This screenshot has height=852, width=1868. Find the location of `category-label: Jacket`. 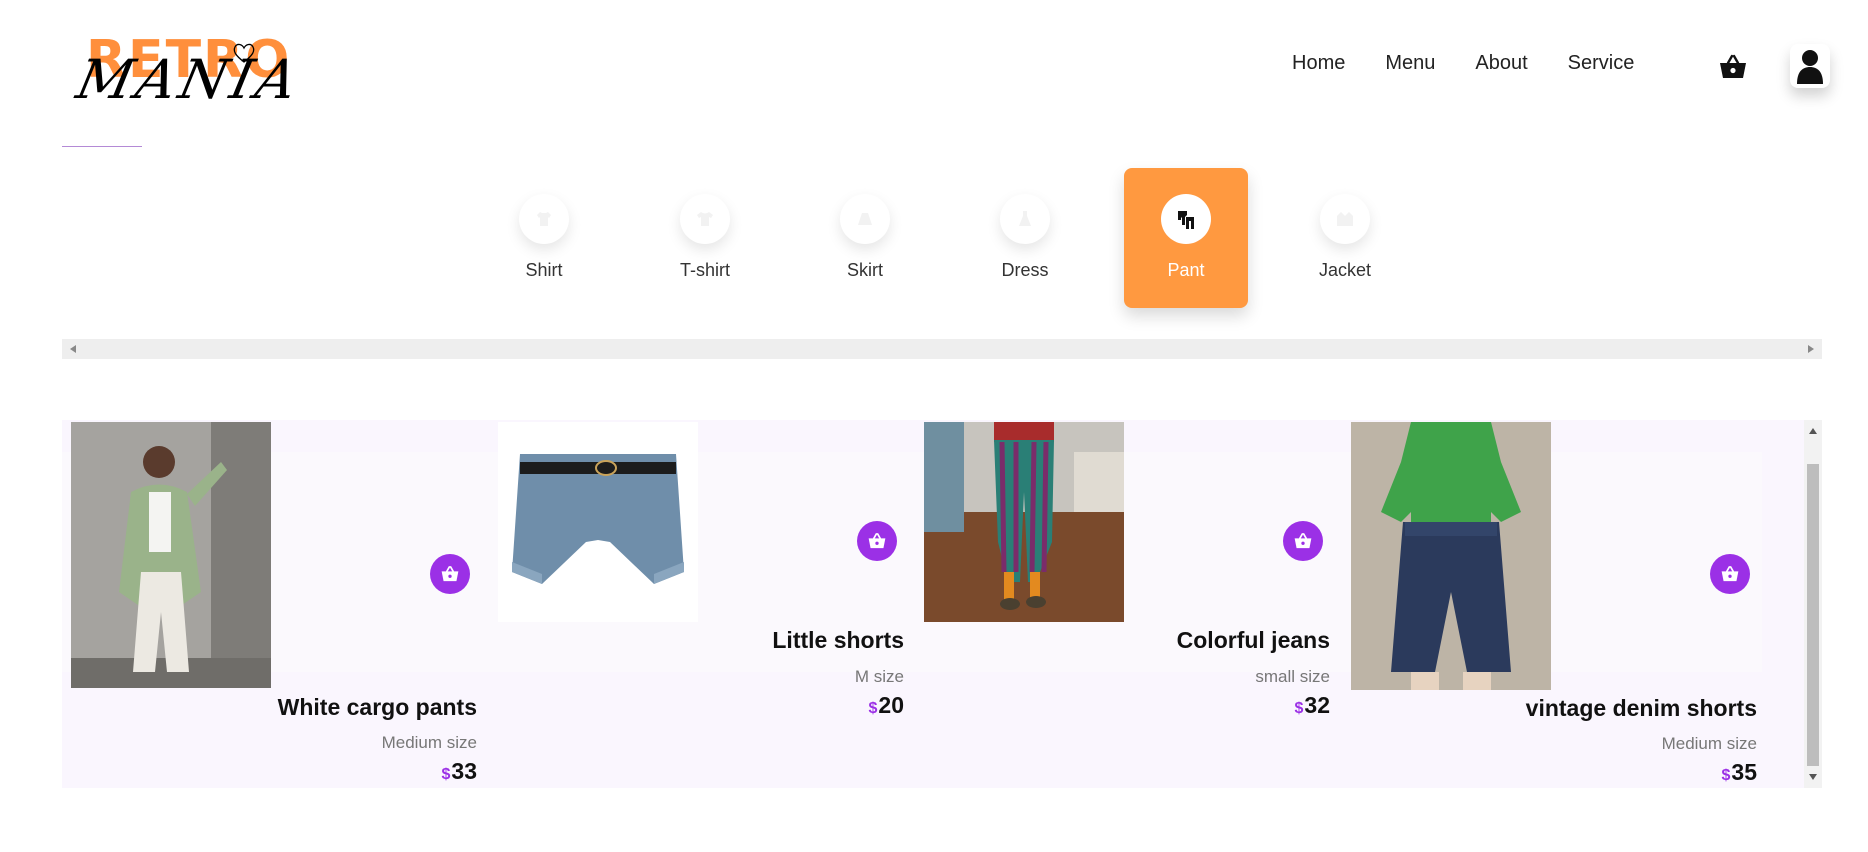

category-label: Jacket is located at coordinates (1345, 270).